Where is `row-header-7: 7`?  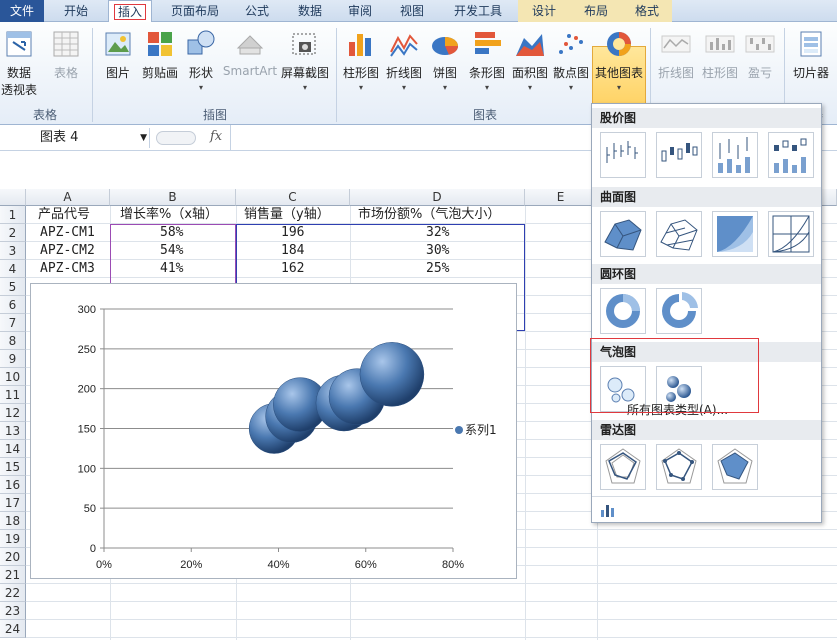
row-header-7: 7 is located at coordinates (13, 323).